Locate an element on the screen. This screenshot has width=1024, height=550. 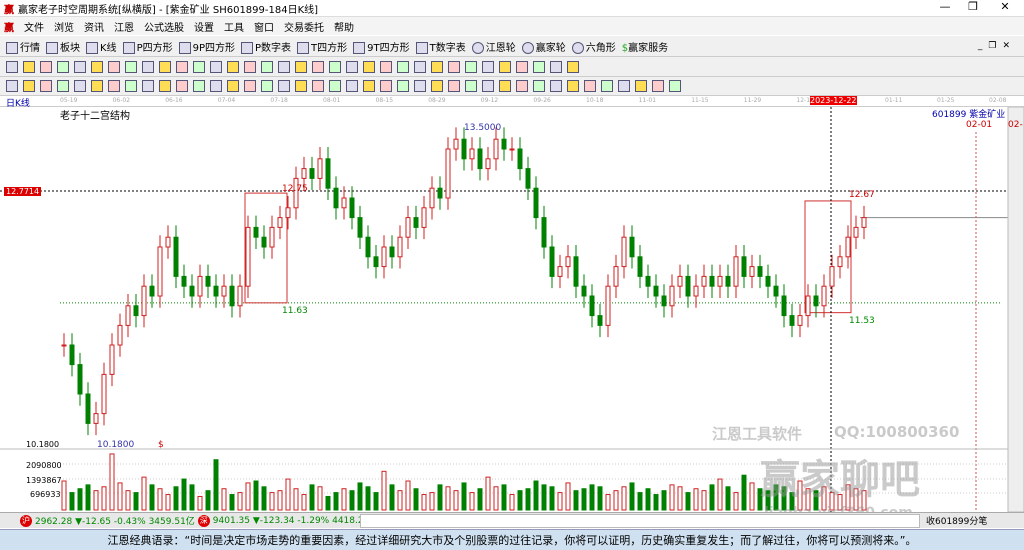
tool-icons is located at coordinates (295, 66).